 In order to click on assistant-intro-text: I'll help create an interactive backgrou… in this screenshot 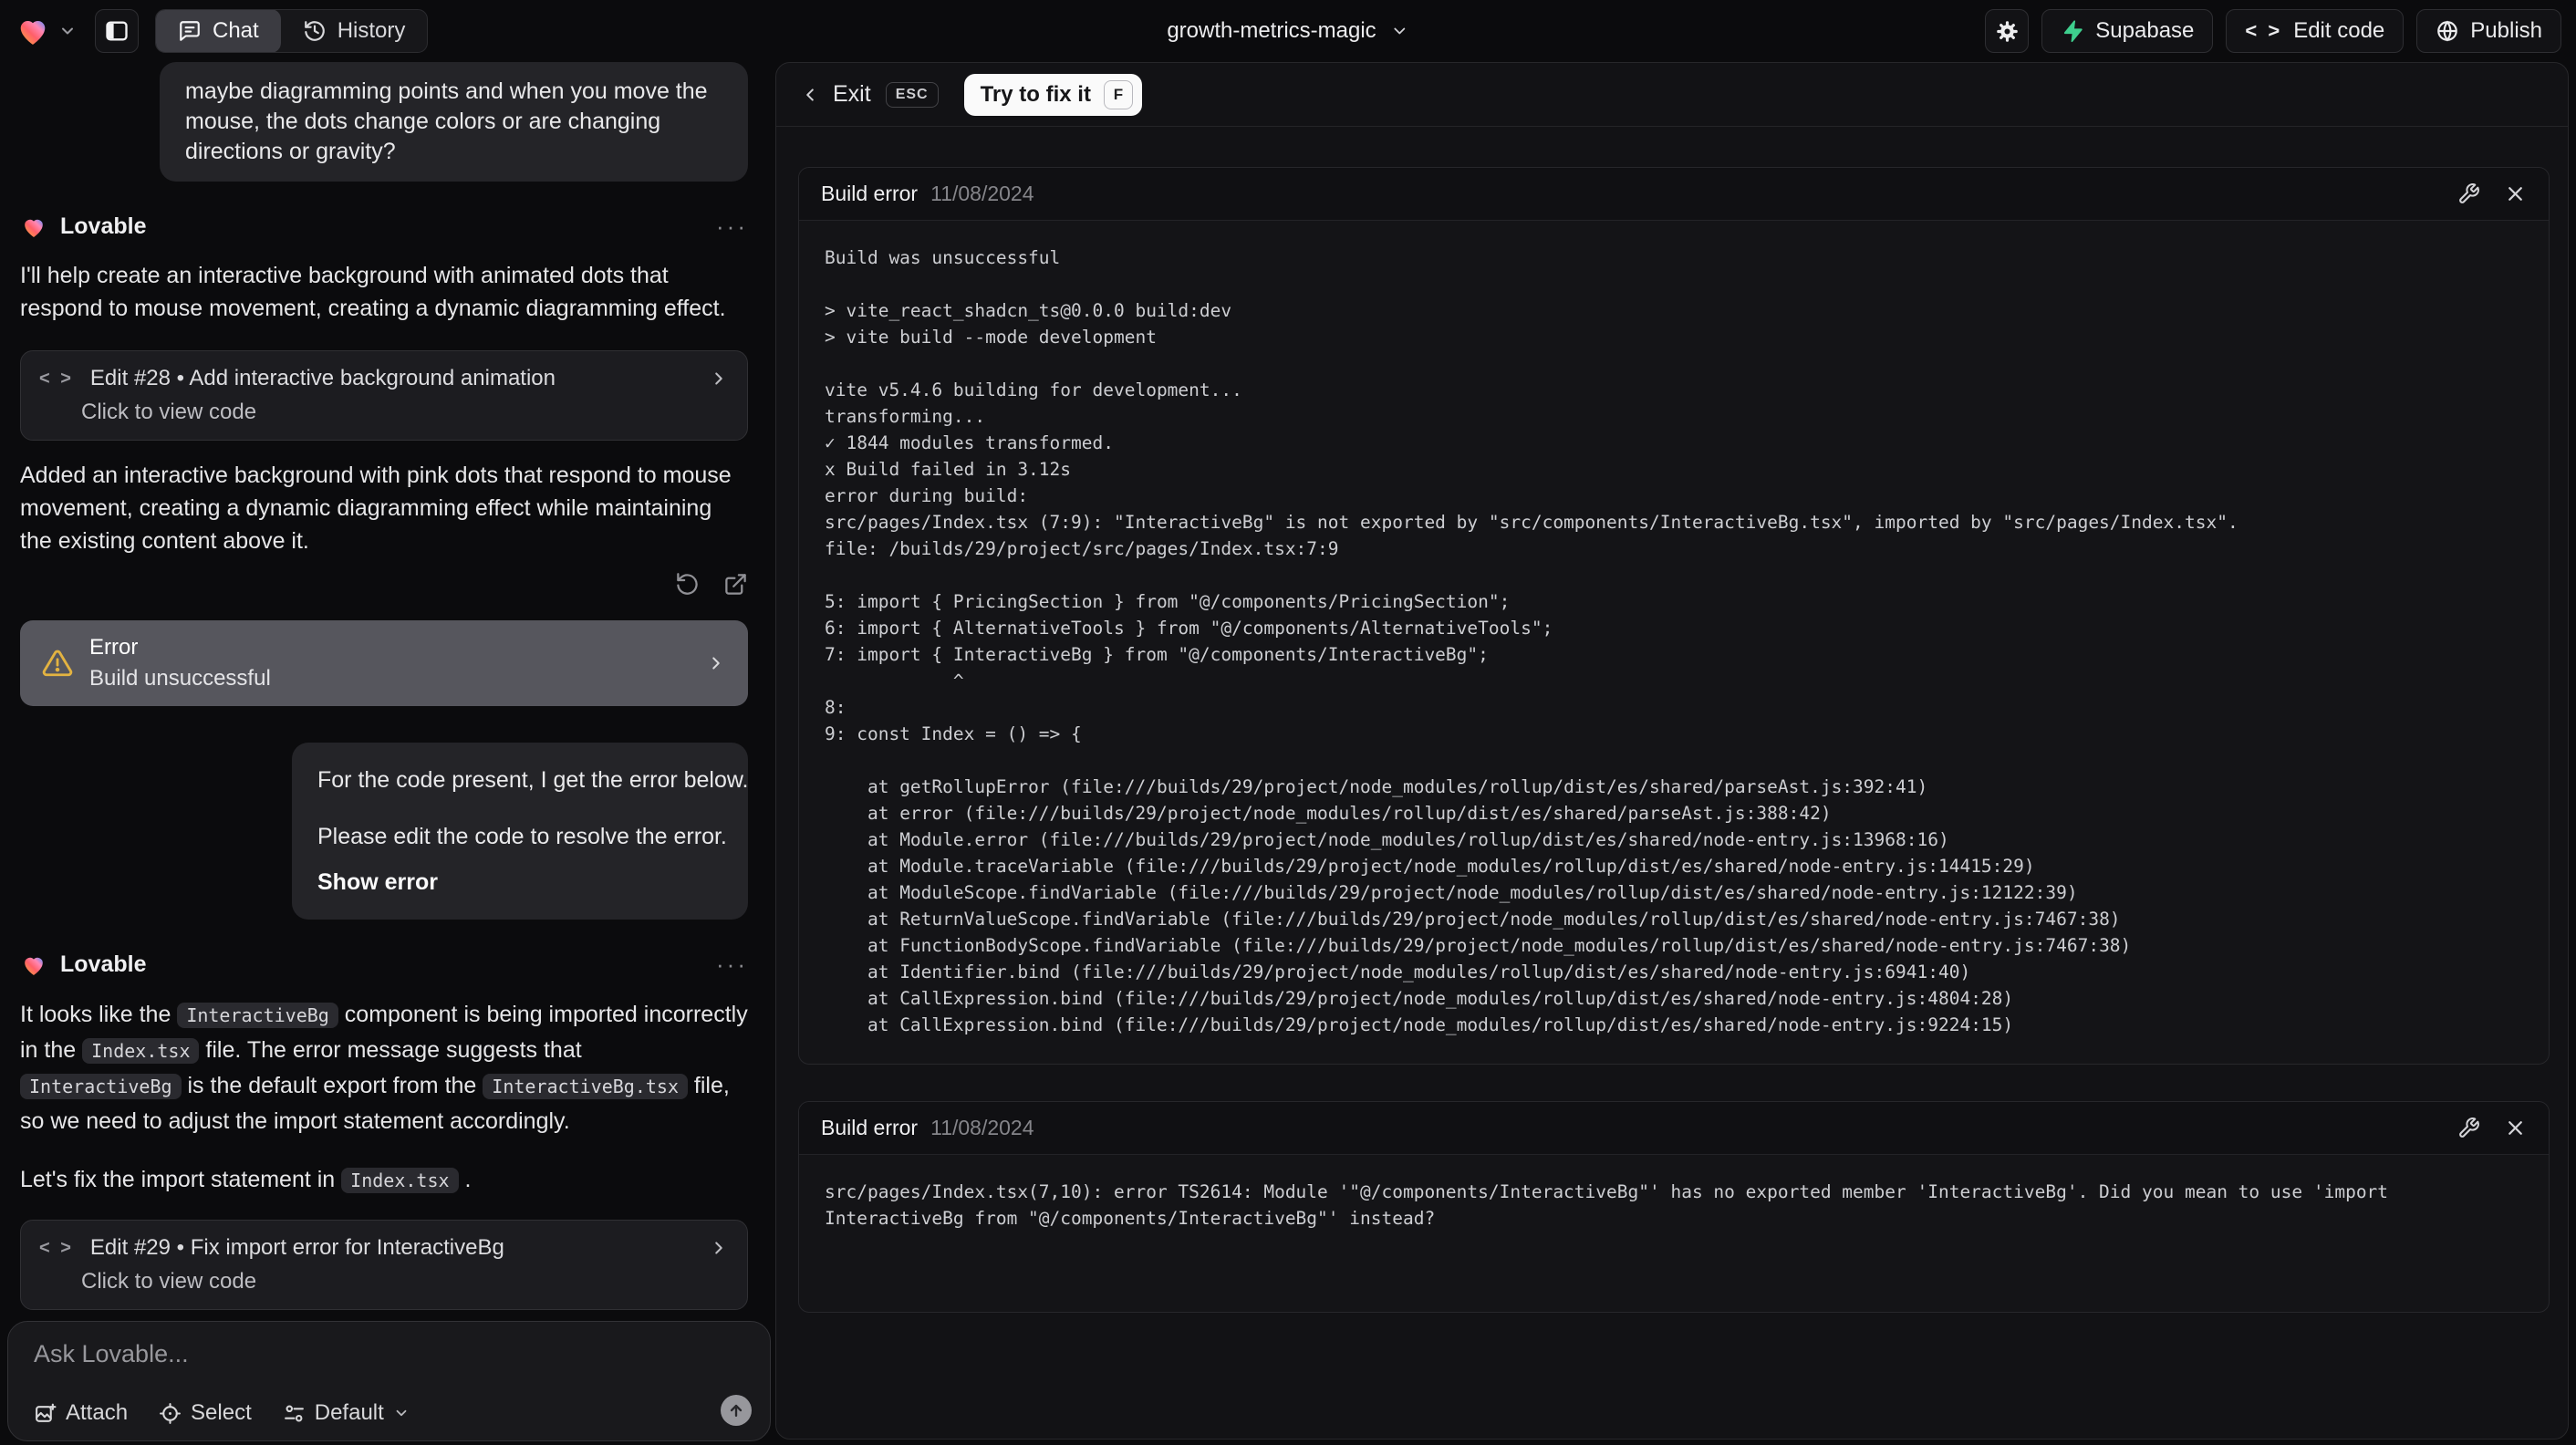, I will do `click(373, 292)`.